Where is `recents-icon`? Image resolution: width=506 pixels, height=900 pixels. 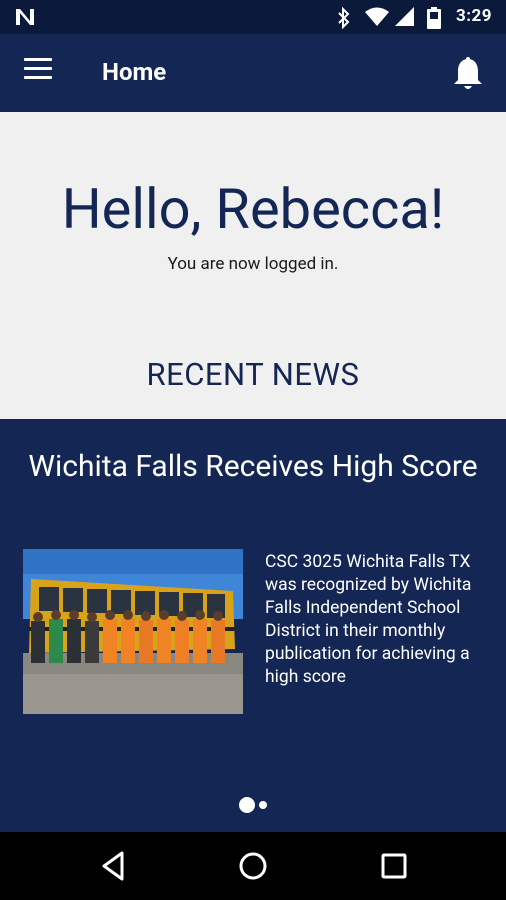 recents-icon is located at coordinates (394, 866).